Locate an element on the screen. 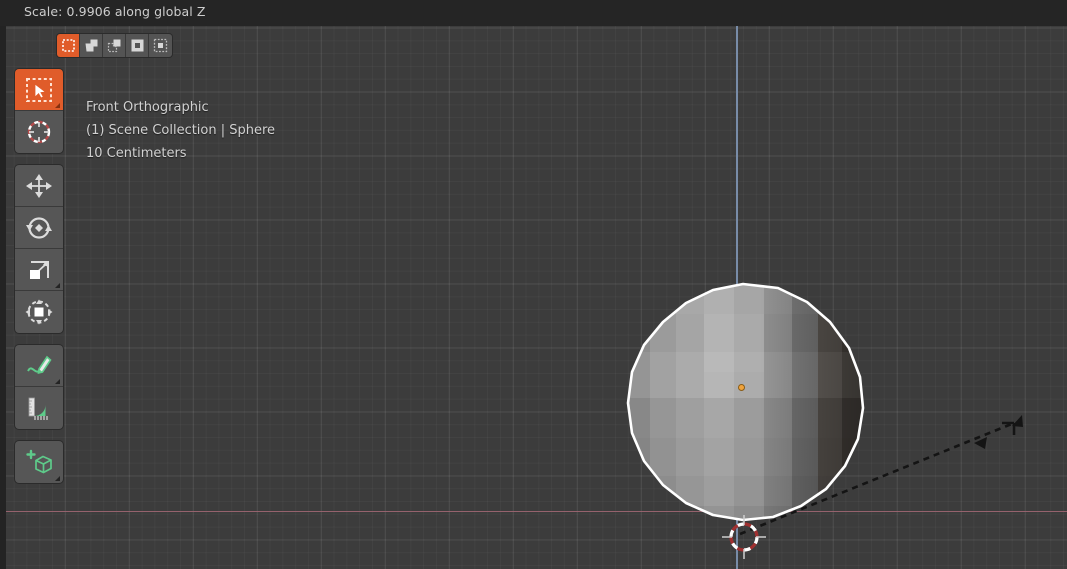 This screenshot has width=1067, height=569. select-mode-intersect is located at coordinates (160, 45).